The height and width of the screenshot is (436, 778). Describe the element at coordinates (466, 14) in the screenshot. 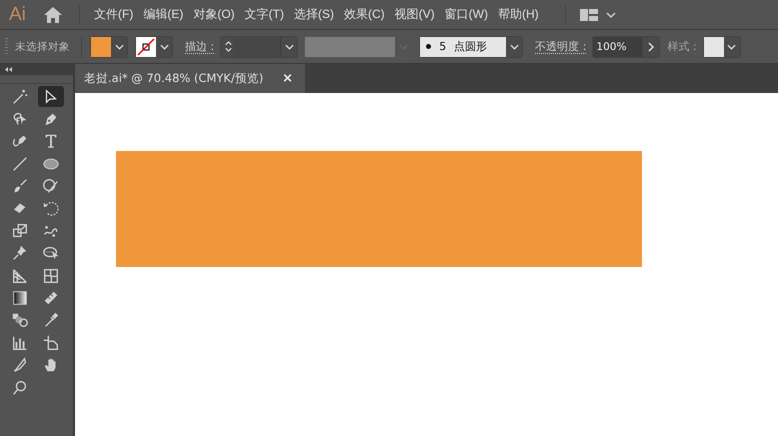

I see `menu-item: 窗口(W)` at that location.